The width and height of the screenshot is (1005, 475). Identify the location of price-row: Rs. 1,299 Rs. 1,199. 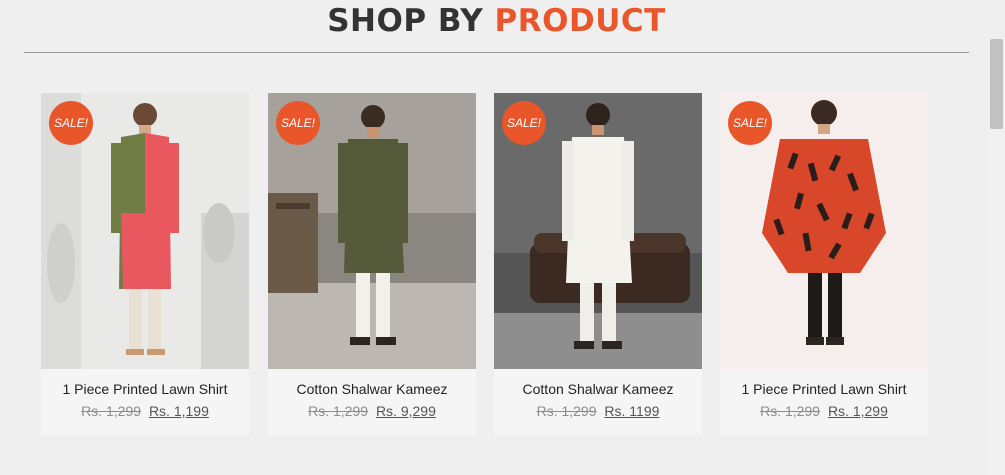
(145, 411).